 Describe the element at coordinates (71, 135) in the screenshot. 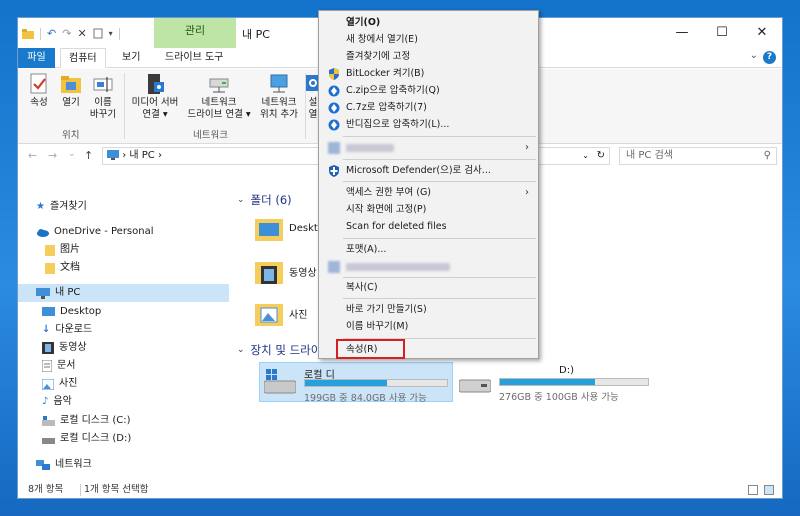

I see `group-label-location: 위치` at that location.